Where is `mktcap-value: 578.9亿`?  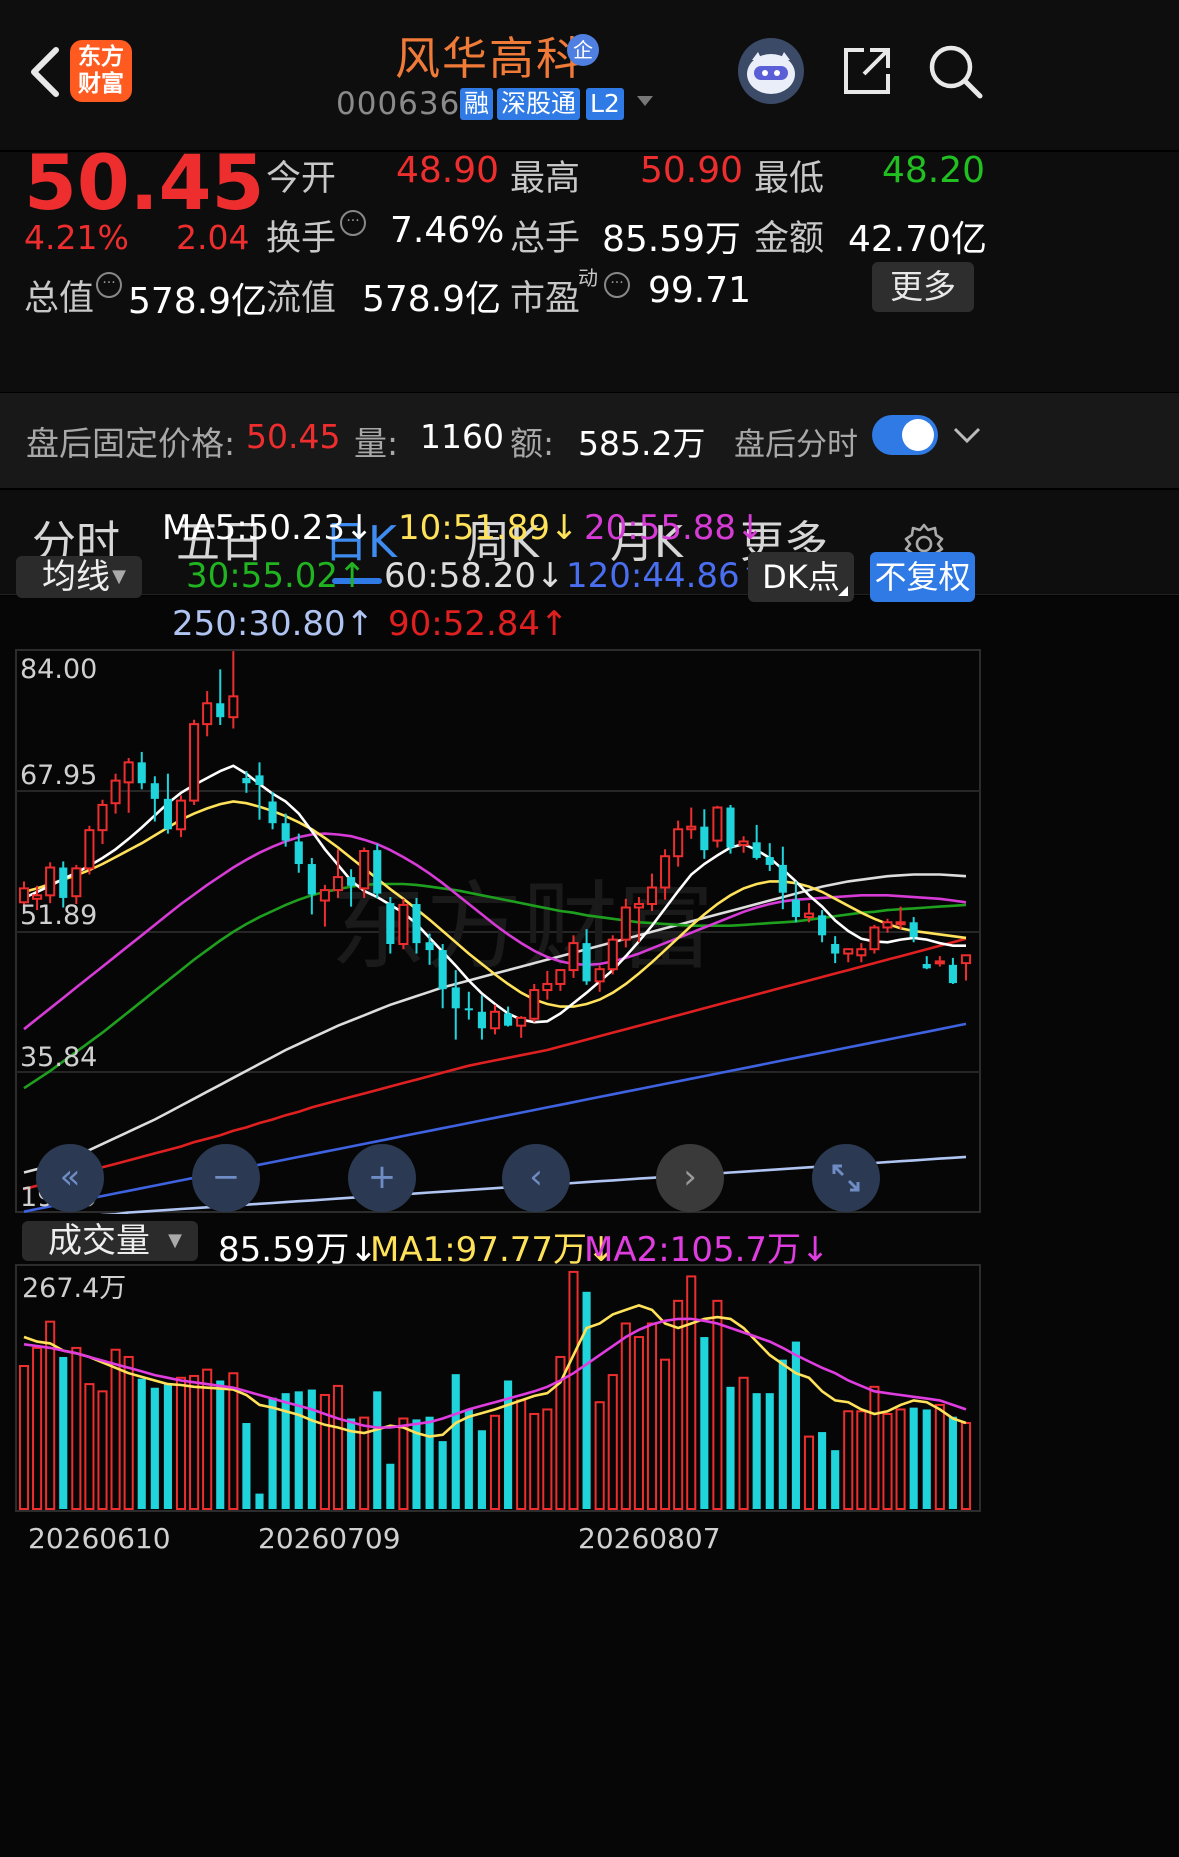
mktcap-value: 578.9亿 is located at coordinates (198, 301).